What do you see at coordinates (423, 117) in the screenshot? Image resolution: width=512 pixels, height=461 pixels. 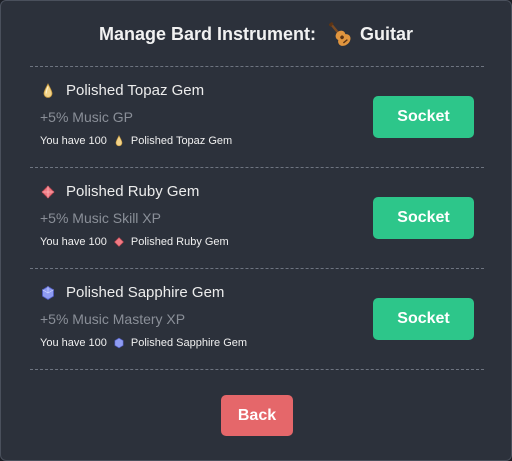 I see `socket-topaz-button: Socket` at bounding box center [423, 117].